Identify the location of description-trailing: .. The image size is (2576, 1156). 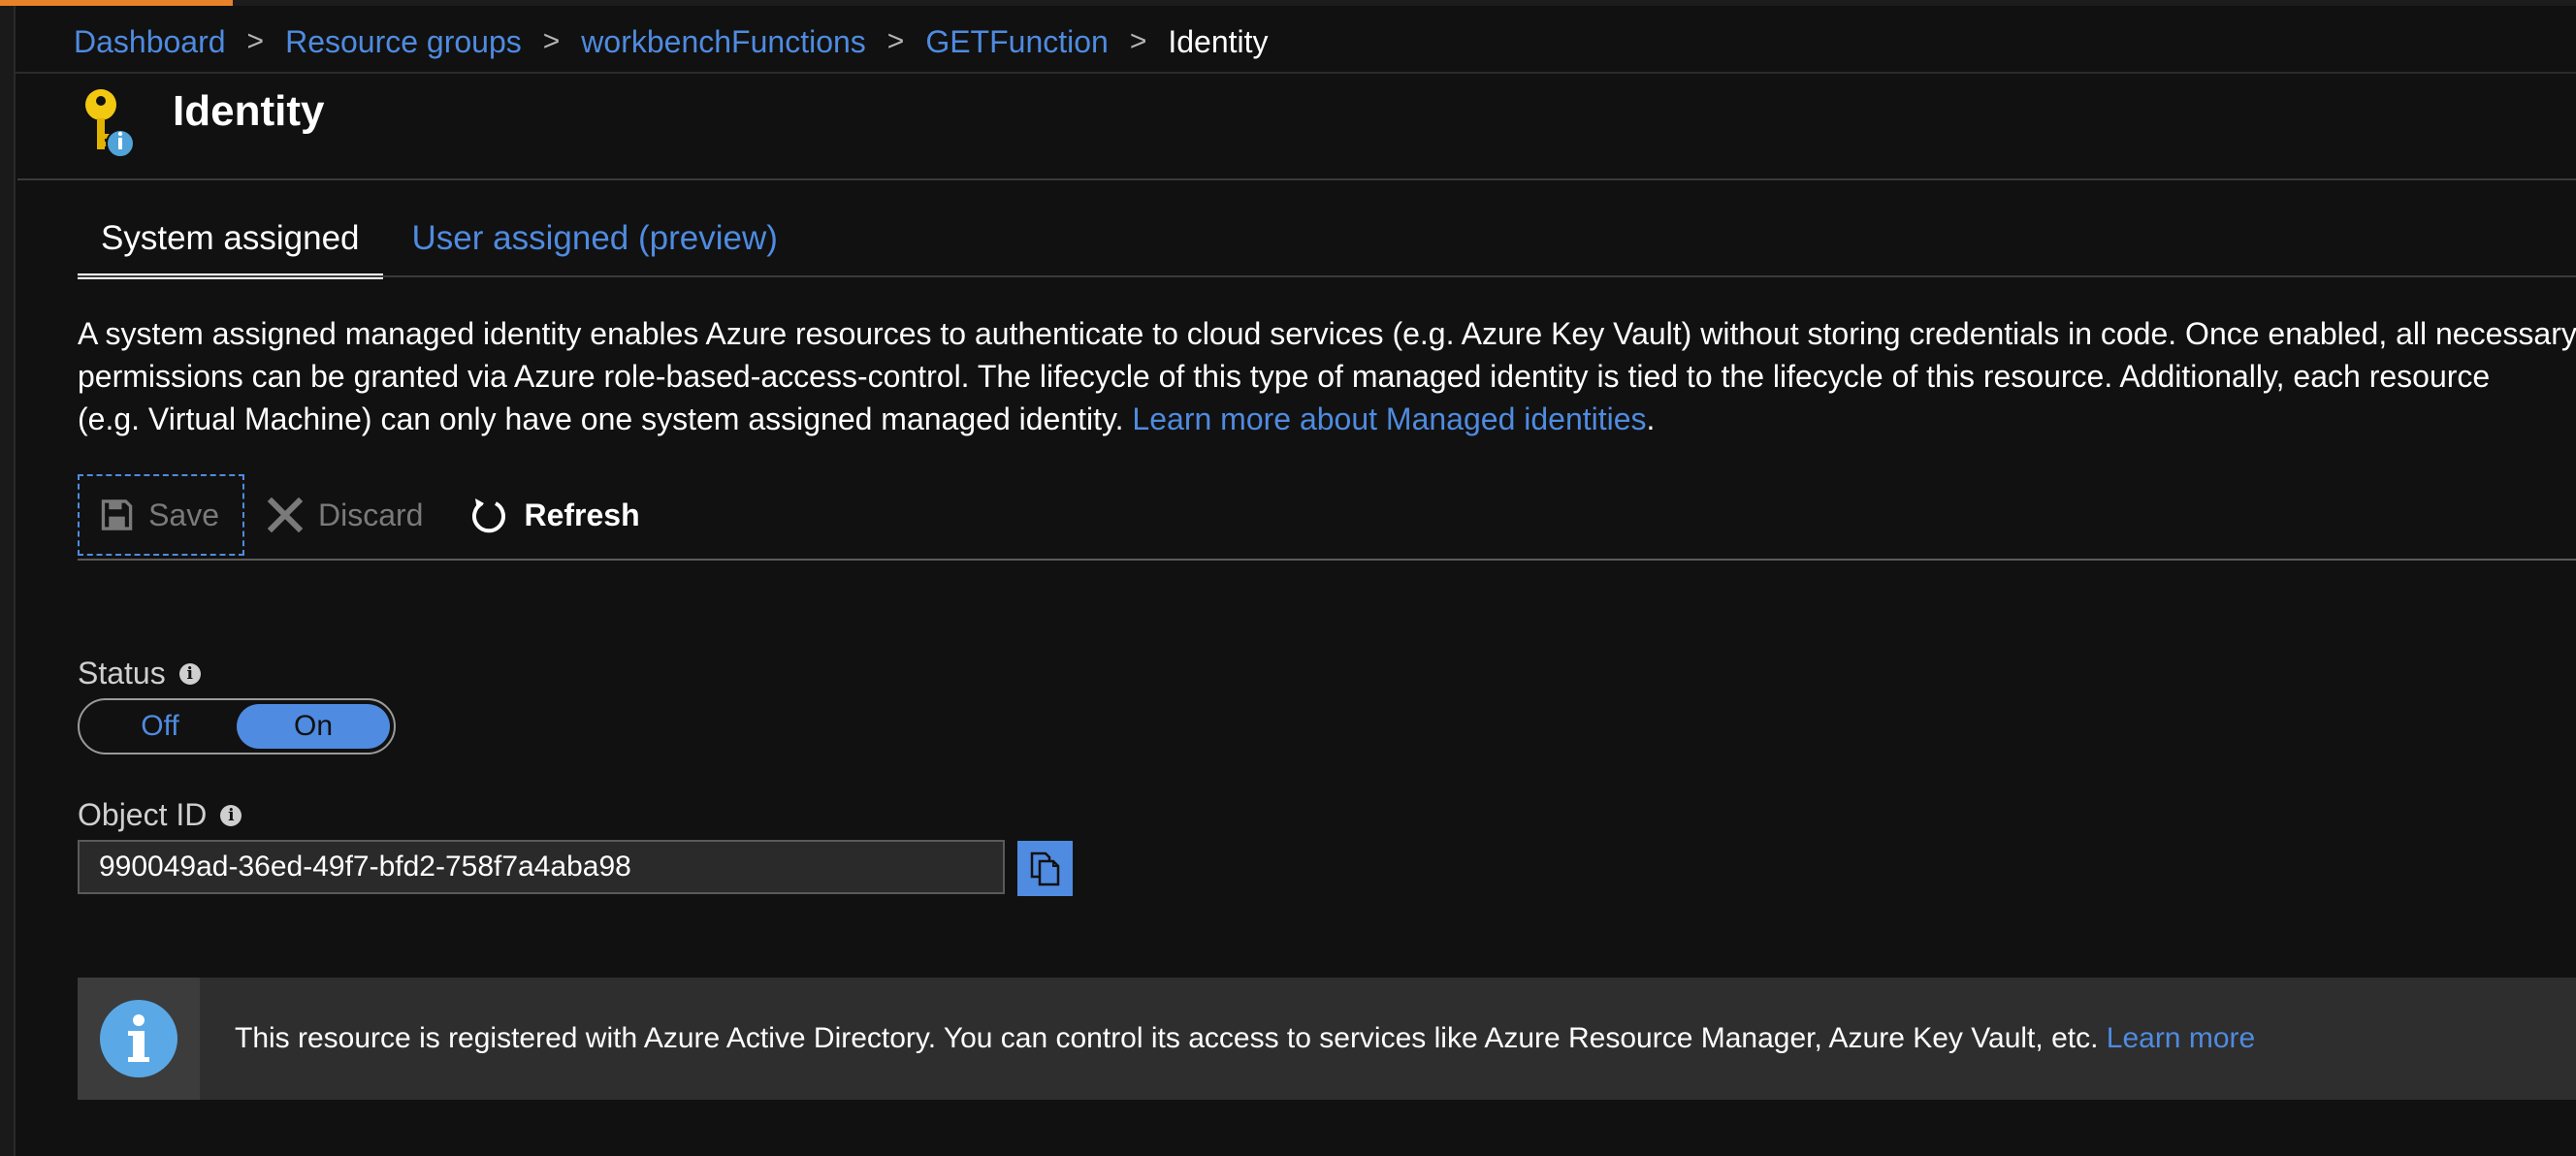
(1651, 418).